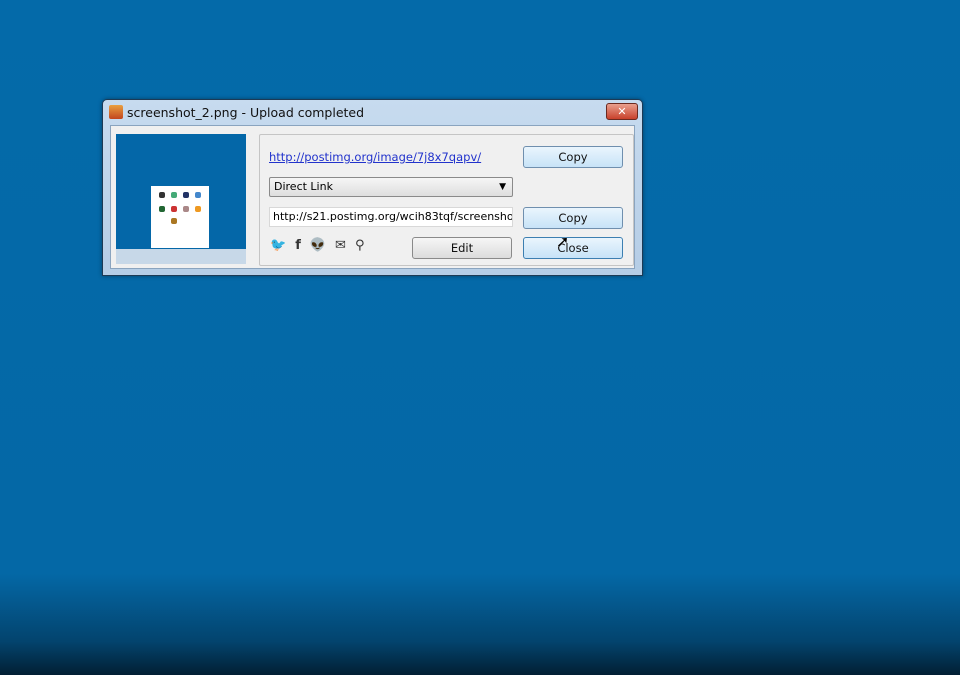 This screenshot has height=675, width=960. What do you see at coordinates (563, 241) in the screenshot?
I see `mouse-cursor-icon: ➚` at bounding box center [563, 241].